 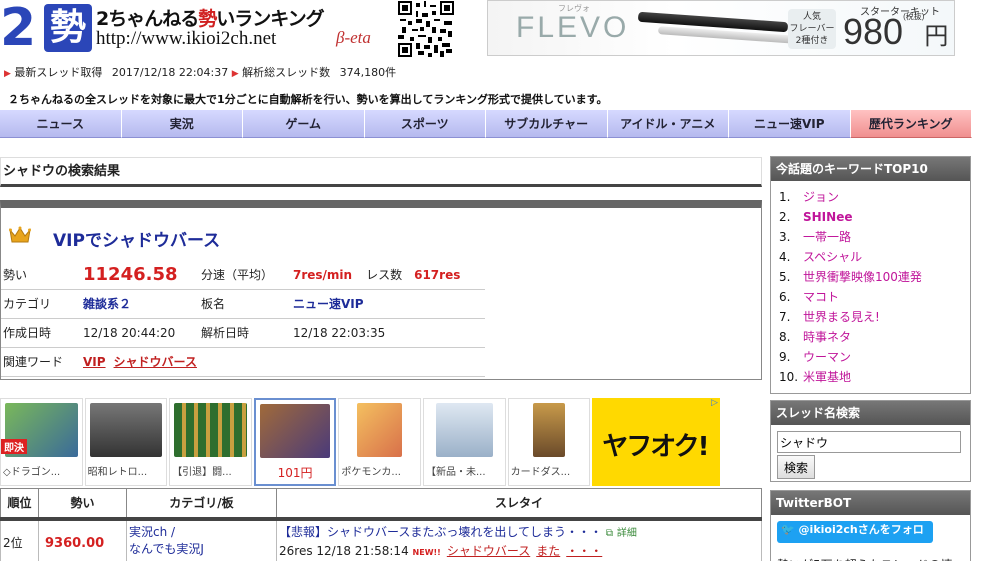 I want to click on thread-search-input, so click(x=869, y=442).